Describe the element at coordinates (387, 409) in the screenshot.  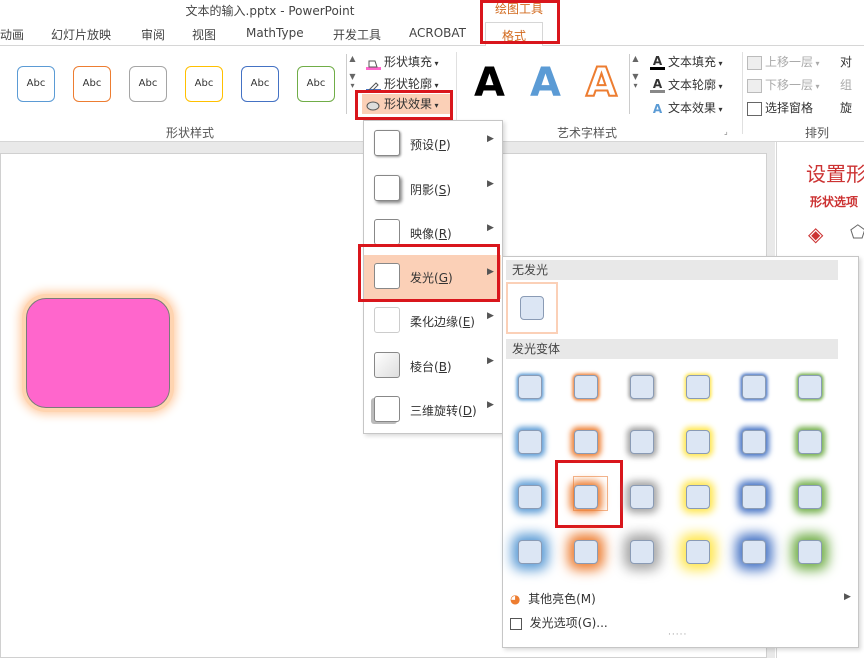
I see `3d-rotation-icon` at that location.